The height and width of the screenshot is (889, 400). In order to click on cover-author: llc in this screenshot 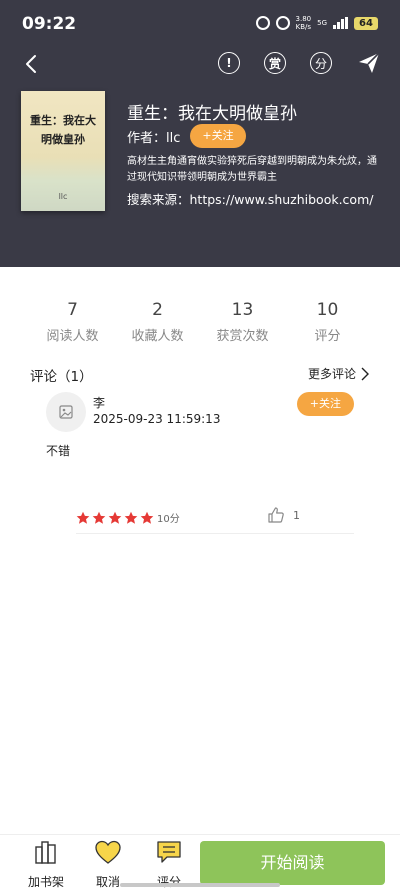, I will do `click(63, 196)`.